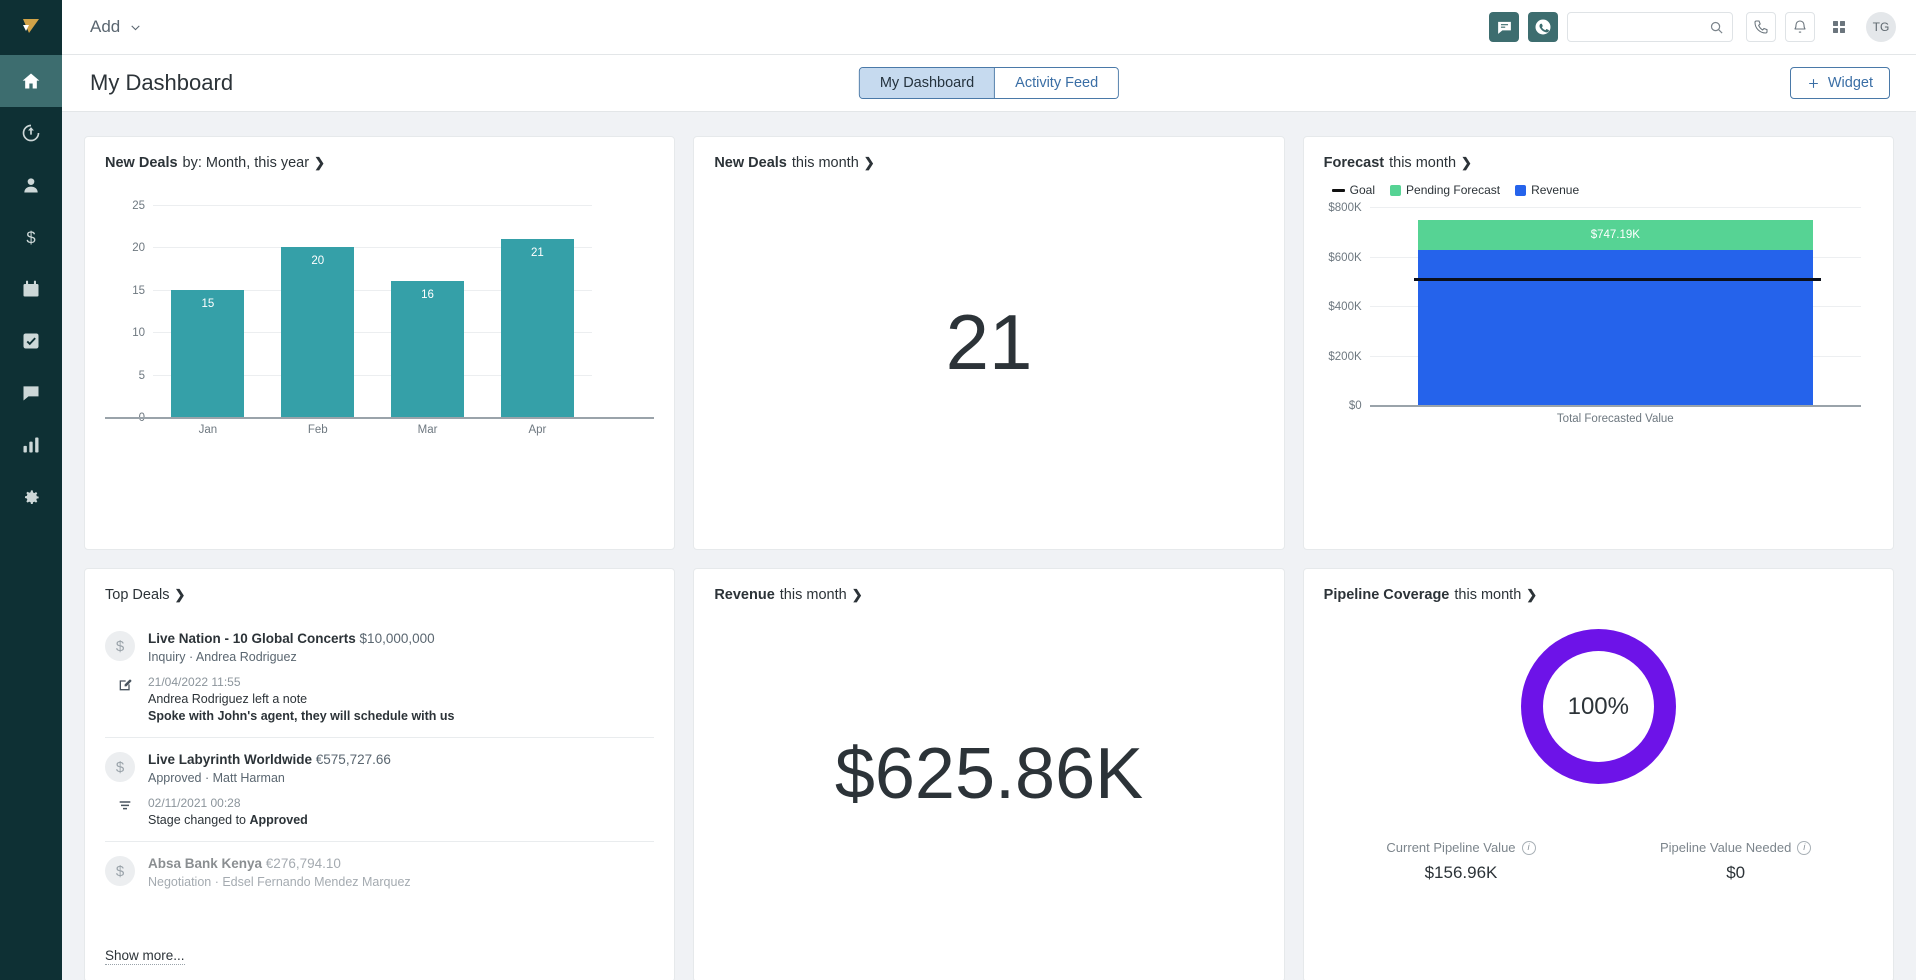 Image resolution: width=1916 pixels, height=980 pixels. What do you see at coordinates (1598, 163) in the screenshot?
I see `widget-title-forecast: Forecast this month ❯` at bounding box center [1598, 163].